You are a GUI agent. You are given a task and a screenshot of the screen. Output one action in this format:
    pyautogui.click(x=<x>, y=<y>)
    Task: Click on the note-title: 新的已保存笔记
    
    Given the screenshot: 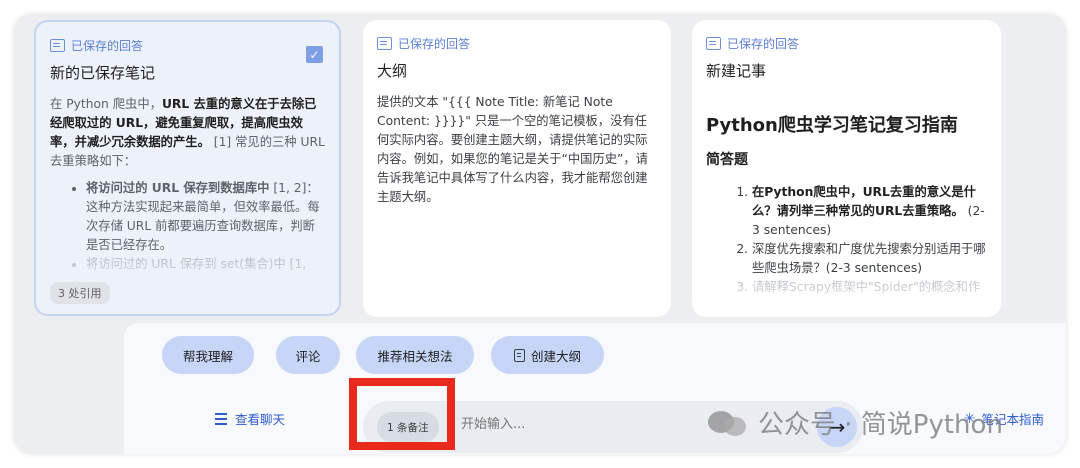 What is the action you would take?
    pyautogui.click(x=103, y=73)
    